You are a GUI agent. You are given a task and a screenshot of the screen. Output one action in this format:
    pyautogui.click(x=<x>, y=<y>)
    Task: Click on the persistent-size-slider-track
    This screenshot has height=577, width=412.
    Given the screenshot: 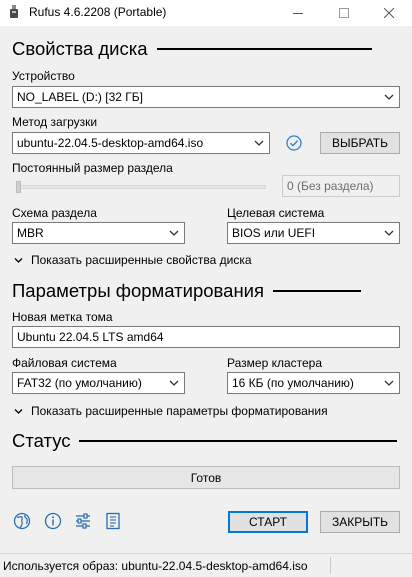 What is the action you would take?
    pyautogui.click(x=142, y=187)
    